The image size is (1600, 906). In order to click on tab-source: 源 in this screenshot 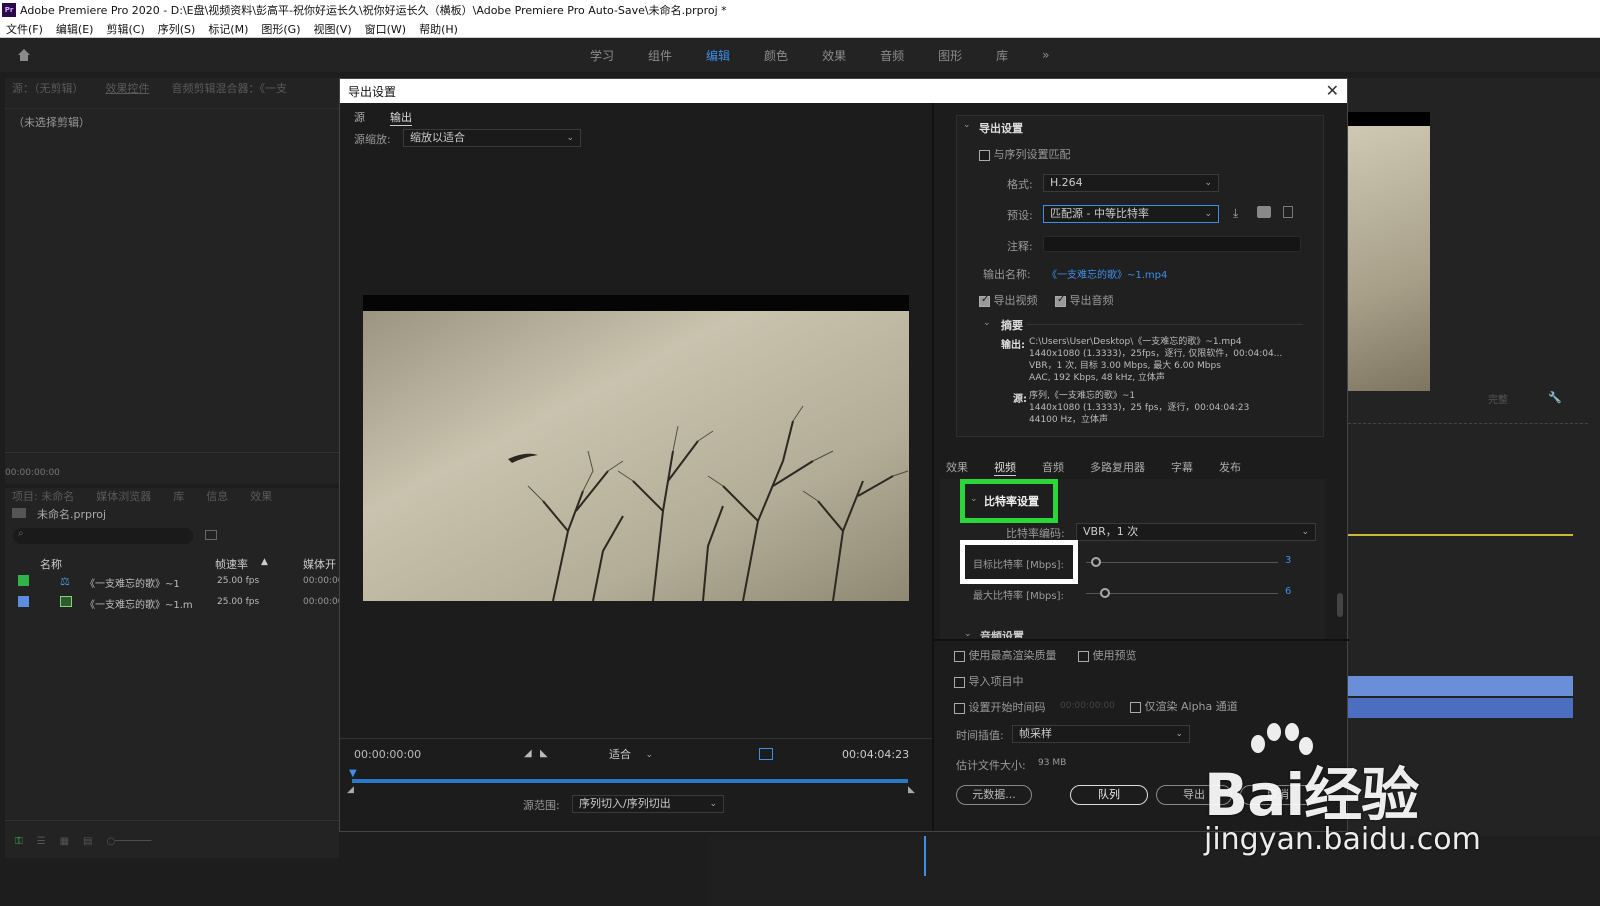, I will do `click(359, 117)`.